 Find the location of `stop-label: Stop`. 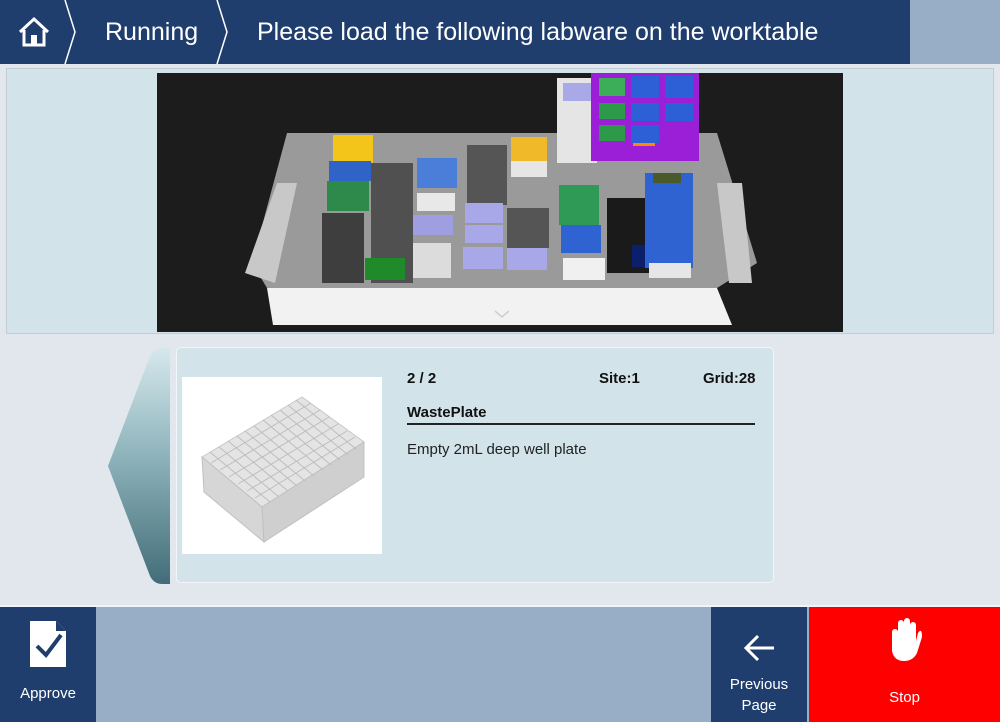

stop-label: Stop is located at coordinates (904, 697).